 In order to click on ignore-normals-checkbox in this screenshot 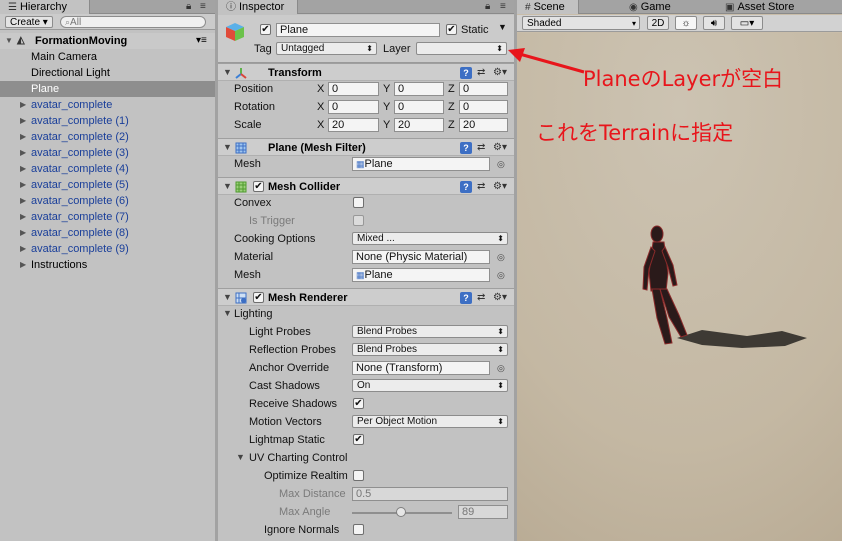, I will do `click(358, 529)`.